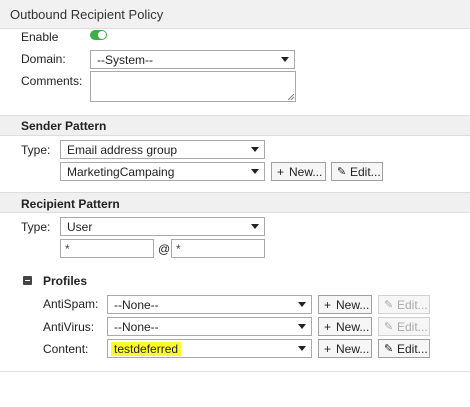 Image resolution: width=470 pixels, height=407 pixels. Describe the element at coordinates (40, 37) in the screenshot. I see `enable-label: Enable` at that location.